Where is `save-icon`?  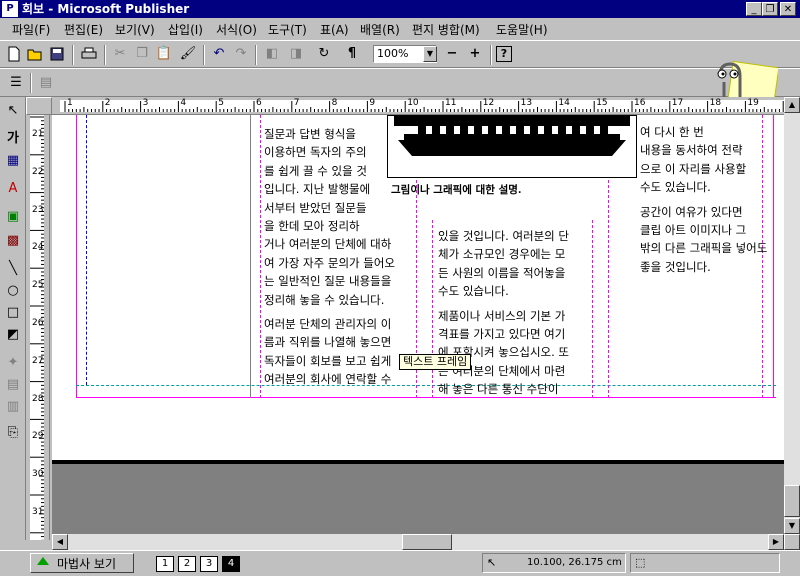 save-icon is located at coordinates (57, 54).